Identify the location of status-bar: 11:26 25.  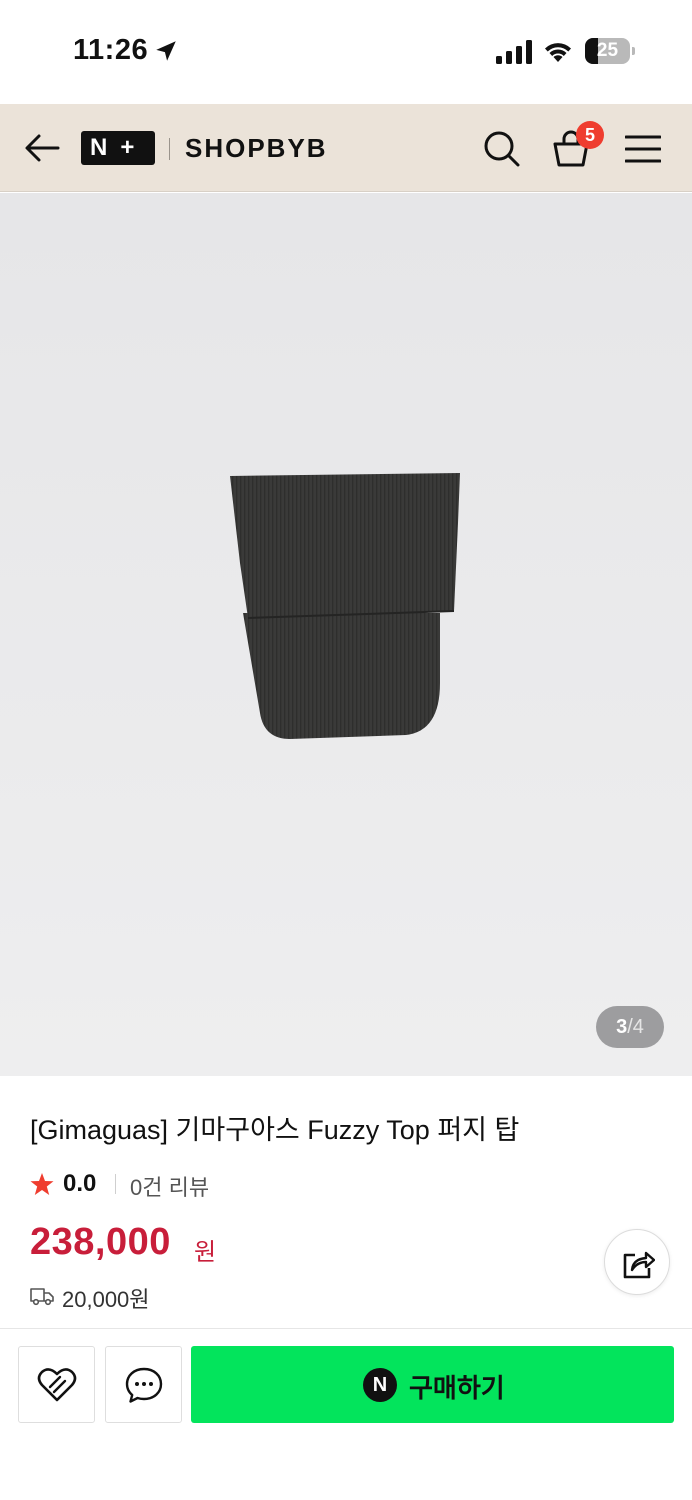
(346, 52).